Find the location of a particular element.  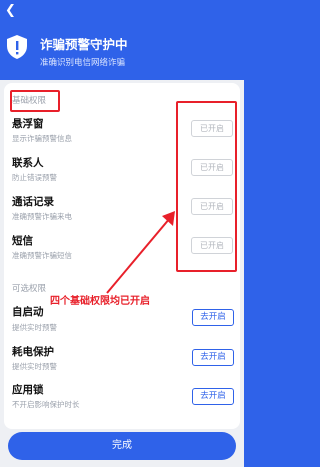

item-title-battery: 耗电保护 is located at coordinates (33, 352).